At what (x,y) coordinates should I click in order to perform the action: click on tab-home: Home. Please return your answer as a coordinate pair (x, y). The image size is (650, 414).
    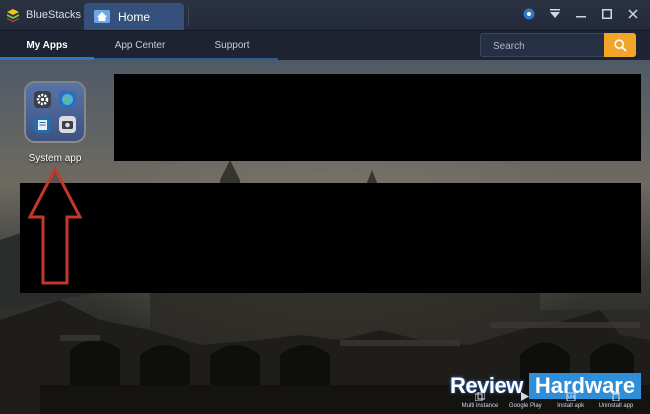
    Looking at the image, I should click on (134, 16).